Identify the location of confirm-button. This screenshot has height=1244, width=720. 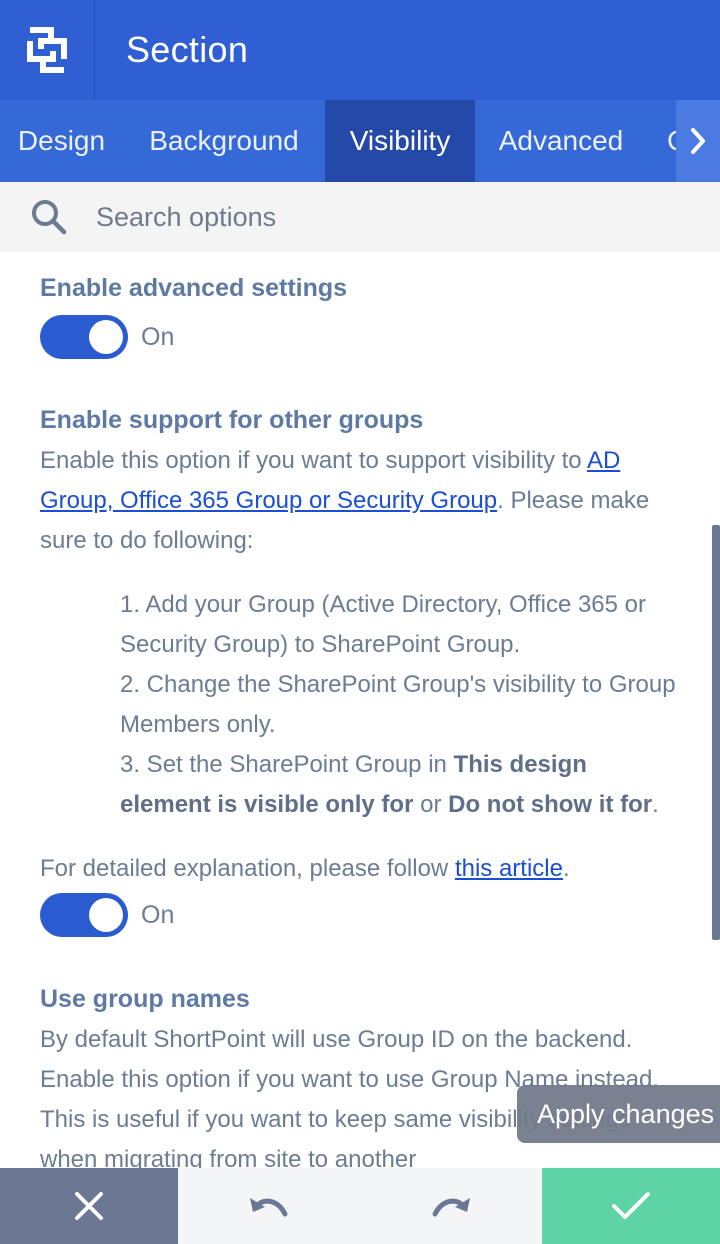
(631, 1206).